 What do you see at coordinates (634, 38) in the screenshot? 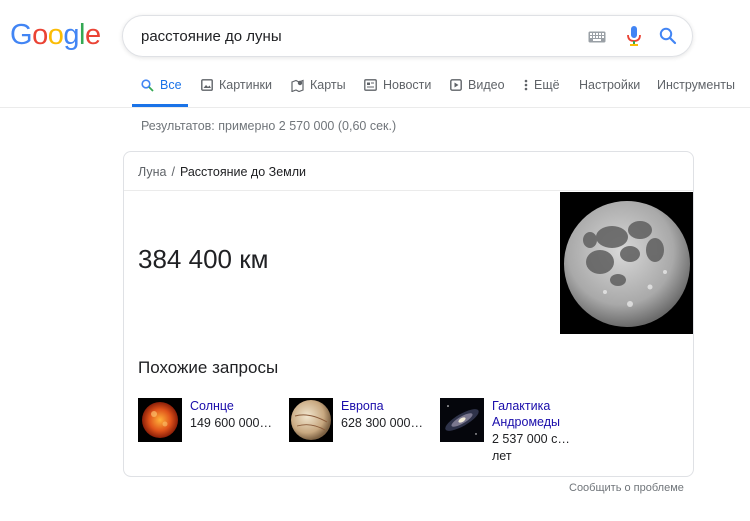
I see `microphone-icon` at bounding box center [634, 38].